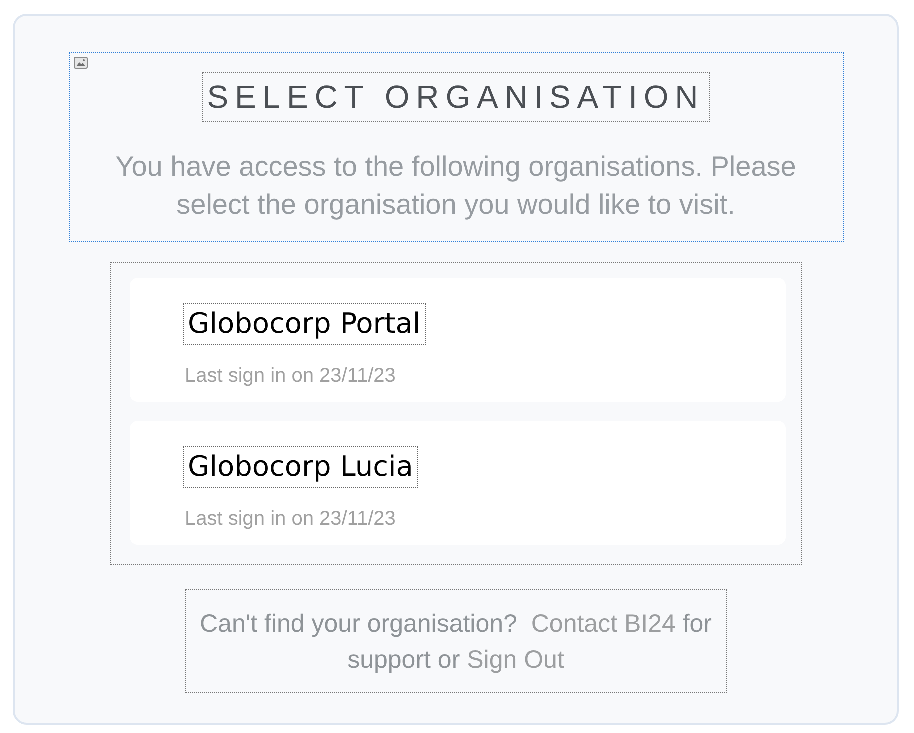  I want to click on page-title: SELECT ORGANISATION, so click(456, 97).